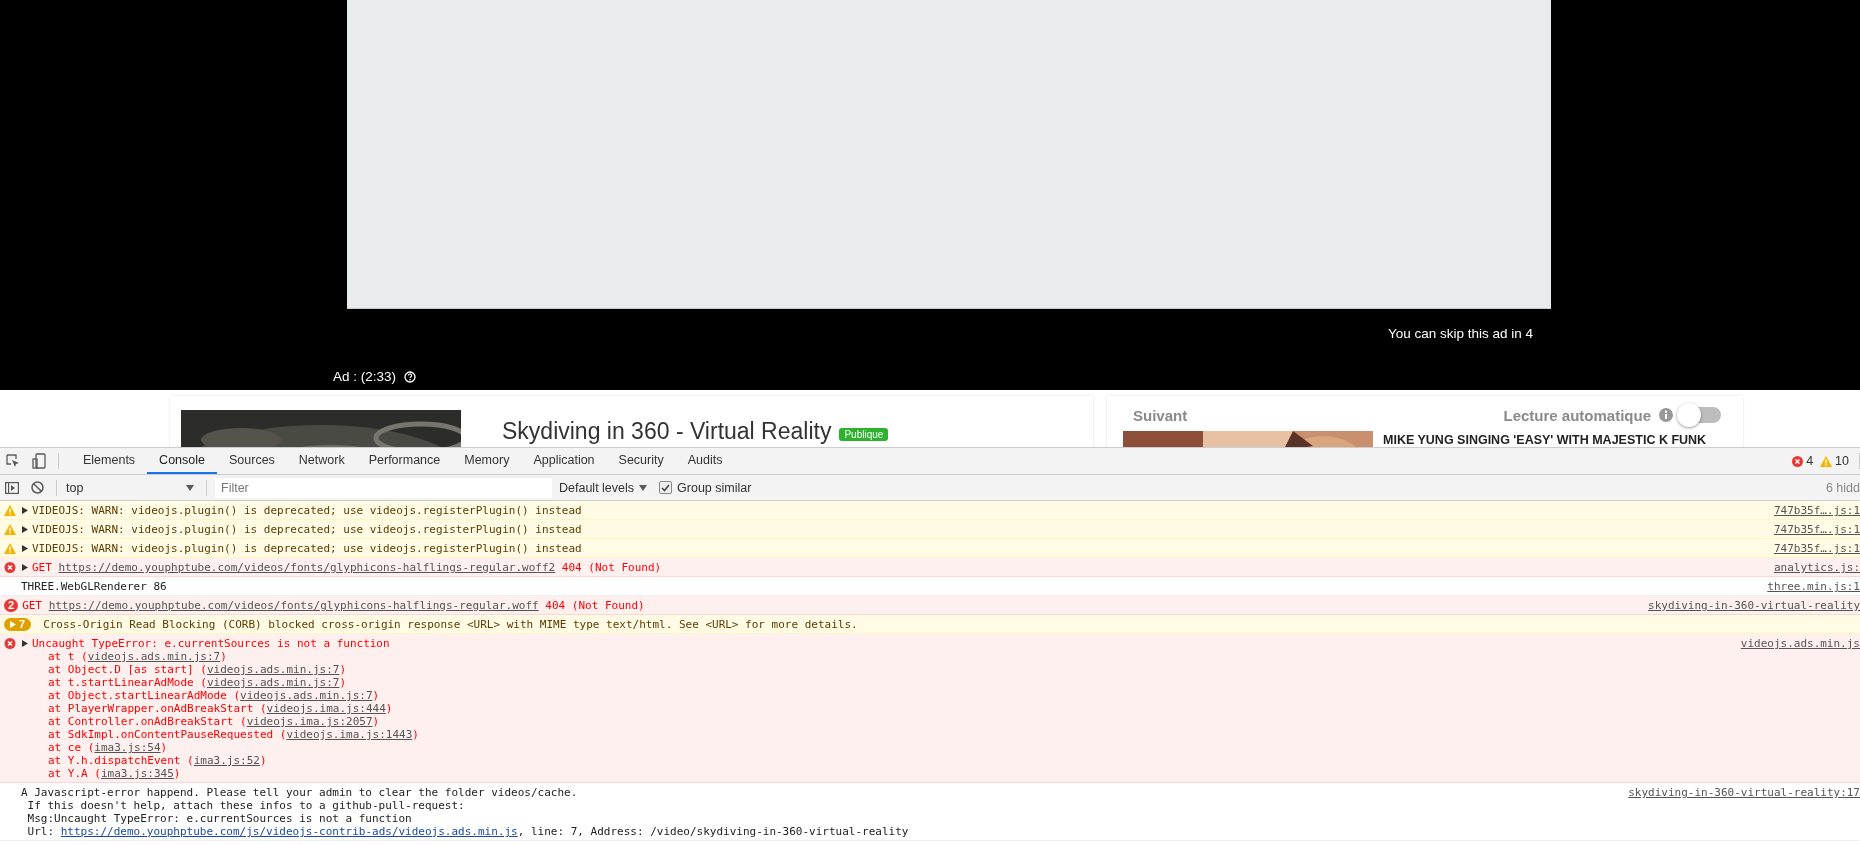 The width and height of the screenshot is (1860, 845). I want to click on clear-icon, so click(37, 487).